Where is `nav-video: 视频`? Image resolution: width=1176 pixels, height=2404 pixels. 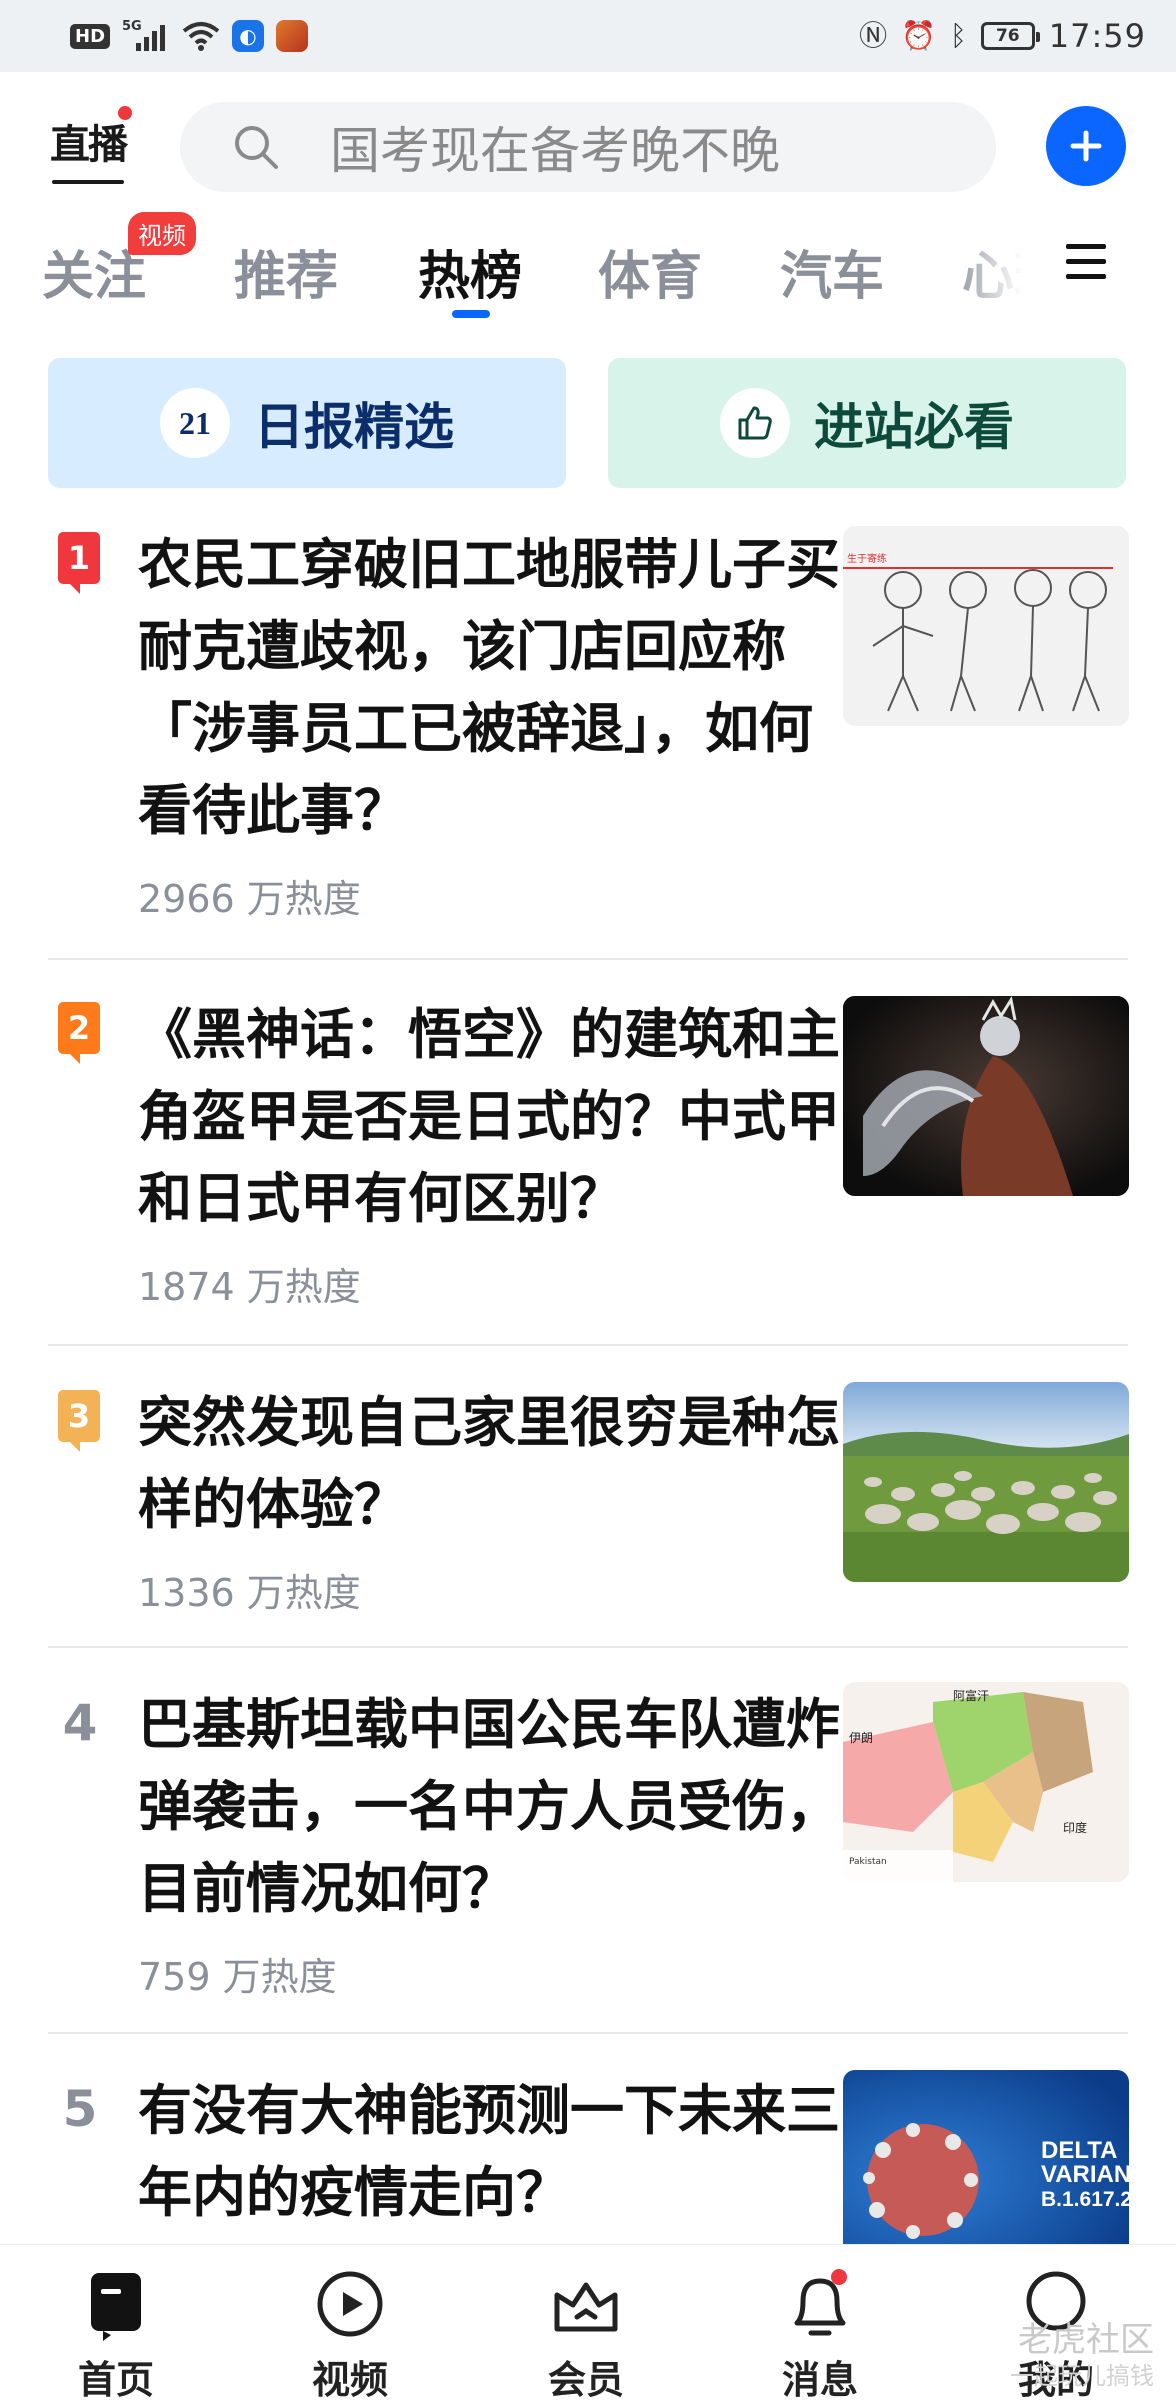 nav-video: 视频 is located at coordinates (350, 2335).